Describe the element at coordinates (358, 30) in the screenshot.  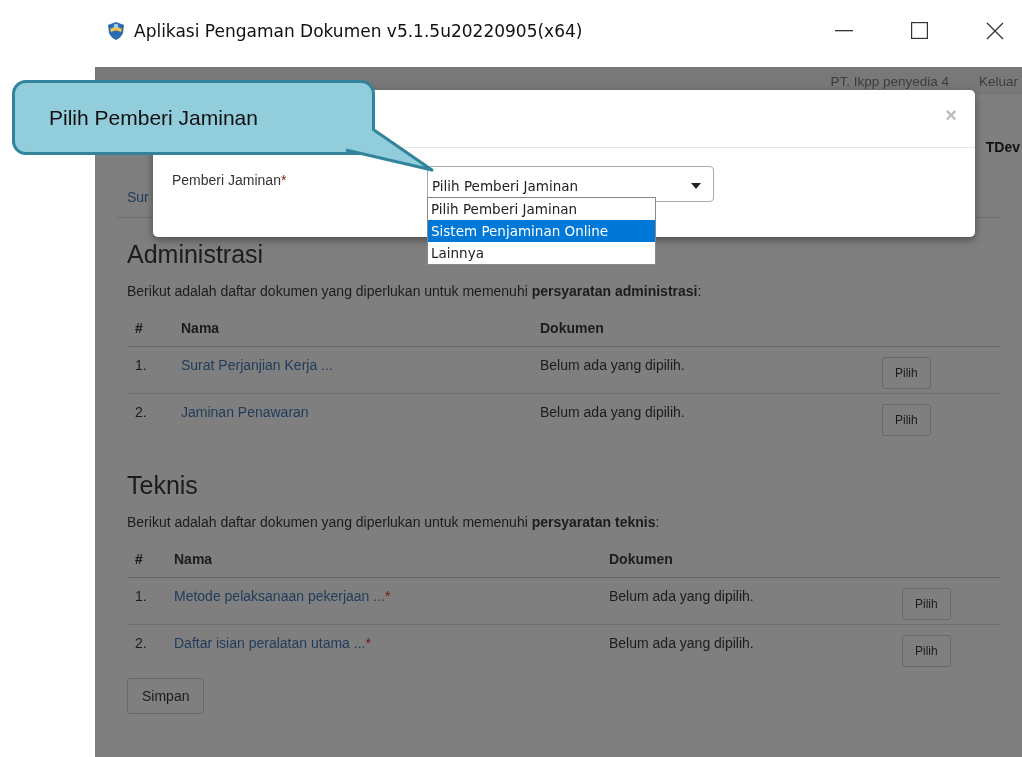
I see `window-title: Aplikasi Pengaman Dokumen v5.1.5u20220905(x64)` at that location.